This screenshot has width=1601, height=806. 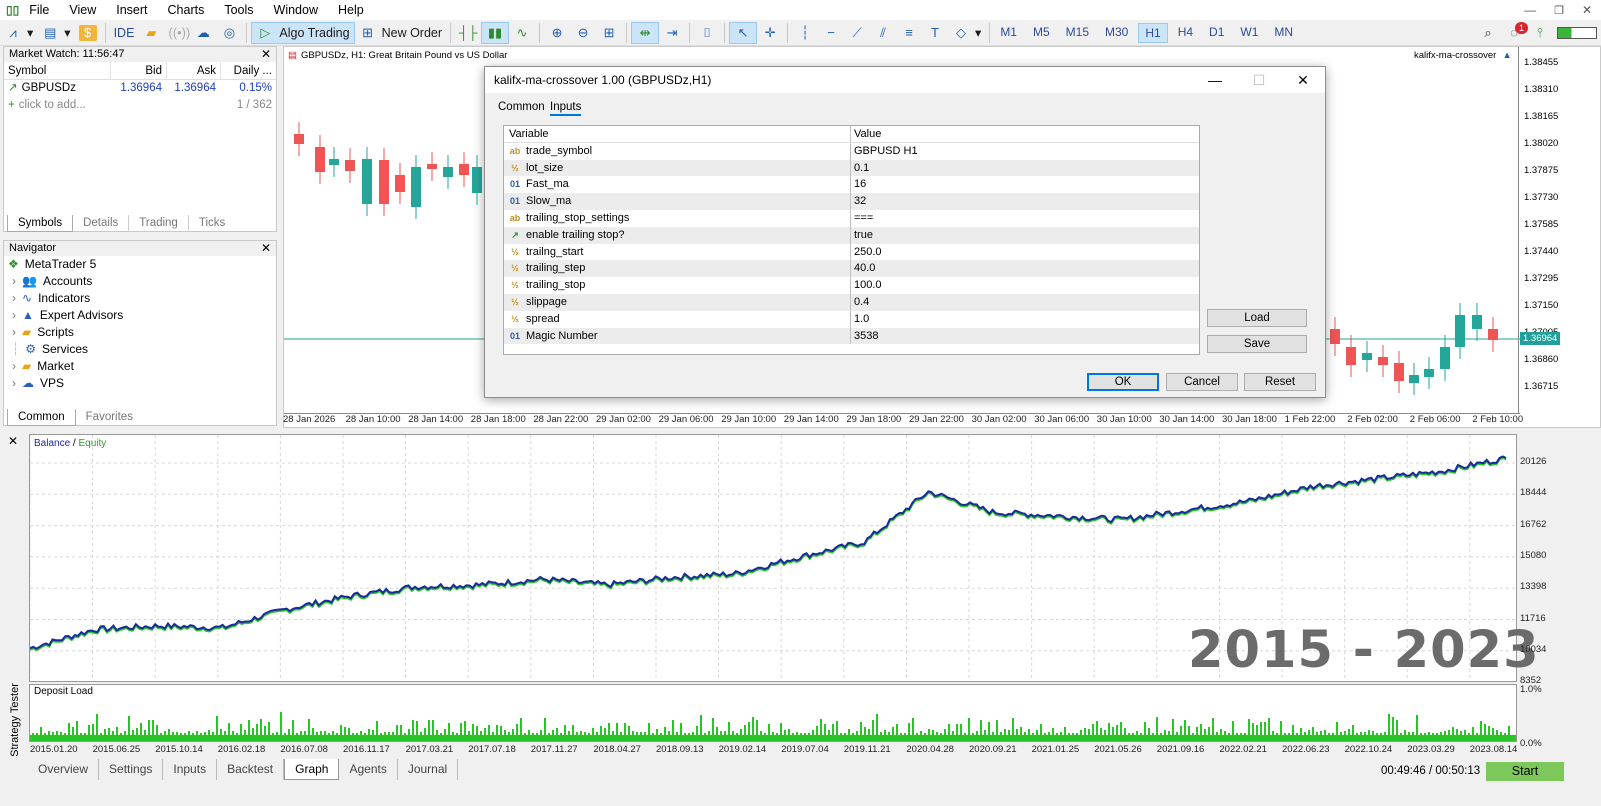 What do you see at coordinates (583, 33) in the screenshot?
I see `zoom-out-button: ⊖` at bounding box center [583, 33].